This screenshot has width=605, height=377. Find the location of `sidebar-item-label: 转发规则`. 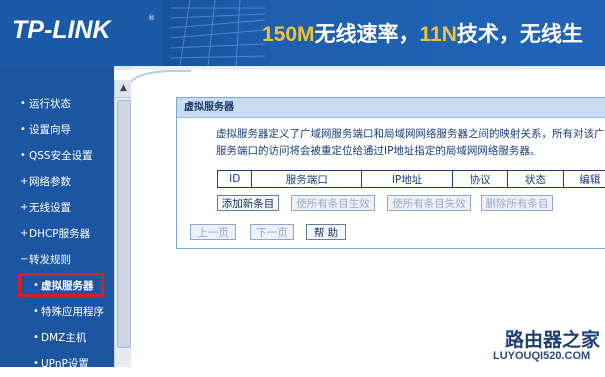

sidebar-item-label: 转发规则 is located at coordinates (50, 260).